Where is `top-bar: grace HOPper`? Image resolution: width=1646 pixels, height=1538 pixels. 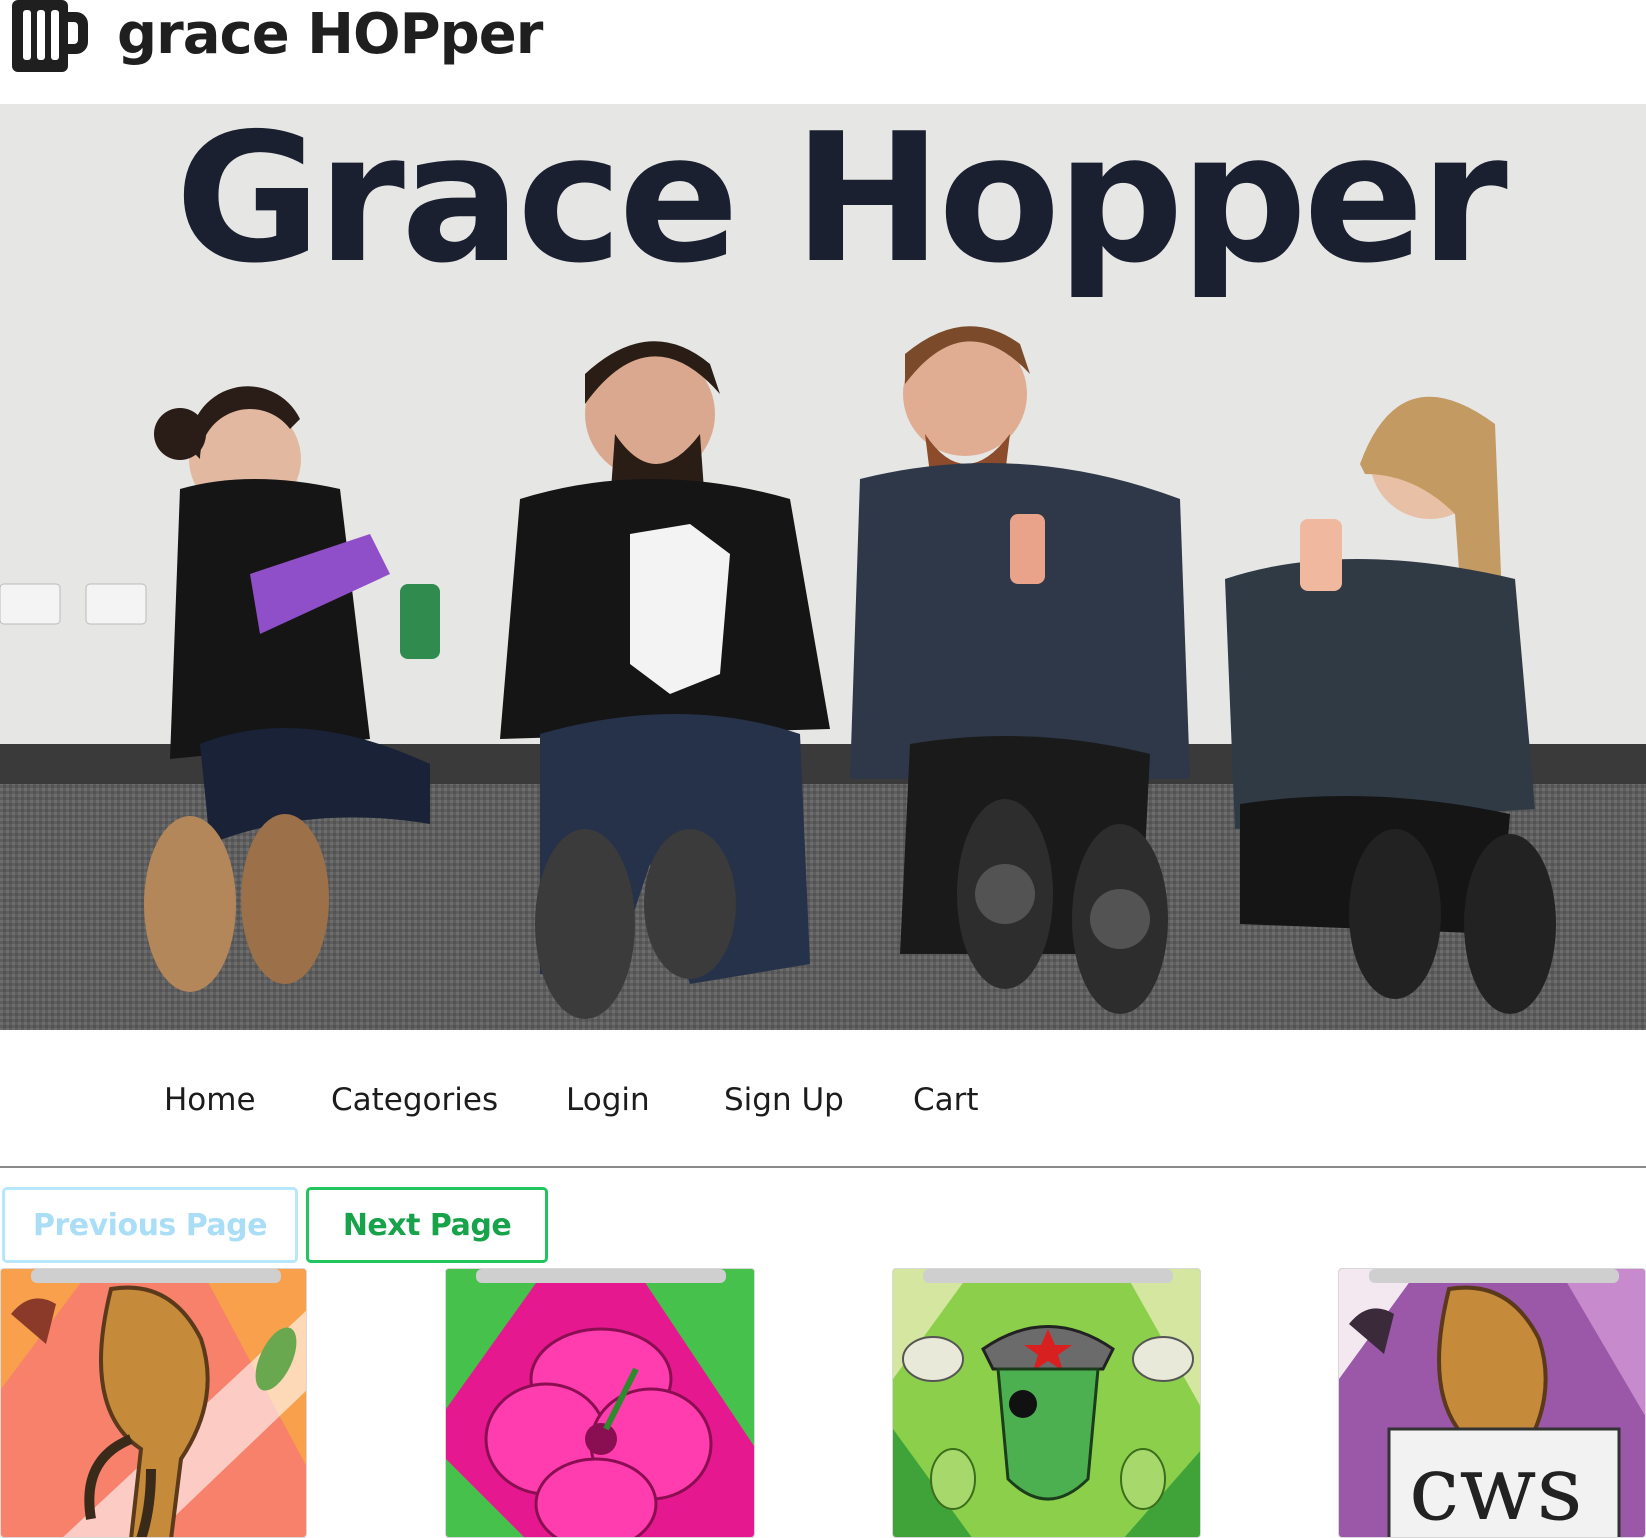 top-bar: grace HOPper is located at coordinates (823, 52).